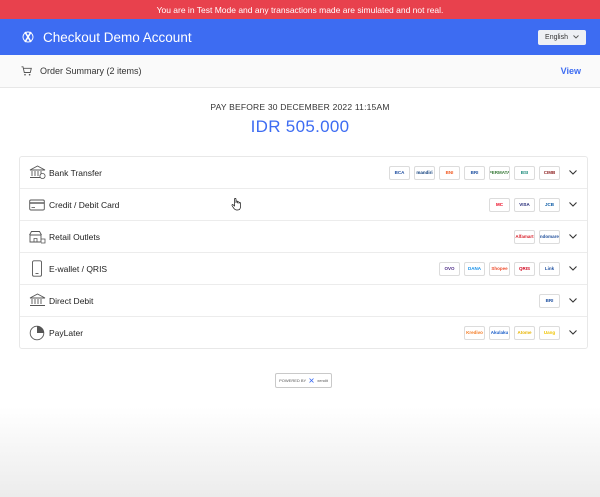  What do you see at coordinates (524, 332) in the screenshot?
I see `paylater-logo: Atome` at bounding box center [524, 332].